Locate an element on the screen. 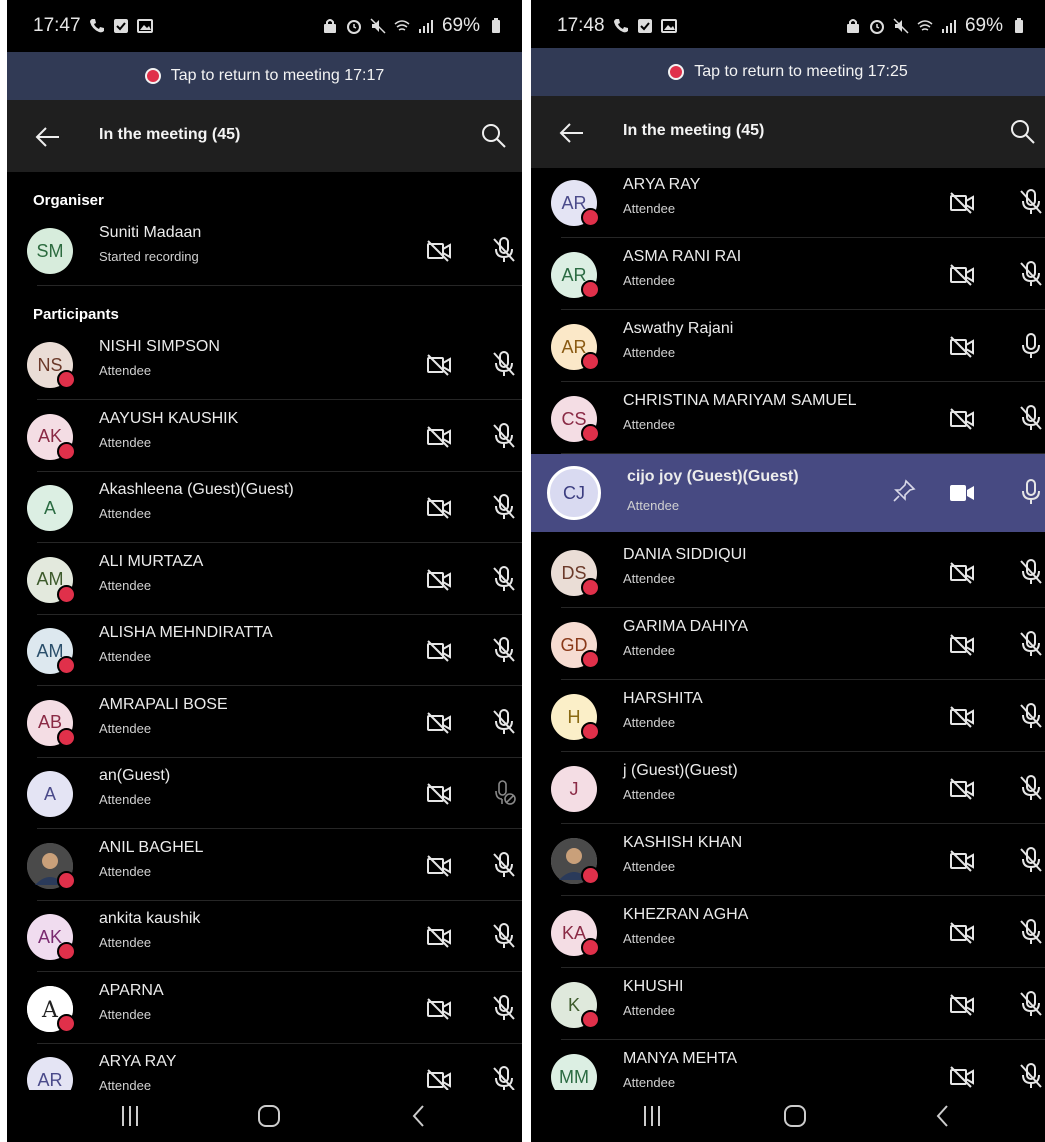 This screenshot has height=1142, width=1045. return-to-meeting-banner: Tap to return to meeting 17:25 is located at coordinates (788, 72).